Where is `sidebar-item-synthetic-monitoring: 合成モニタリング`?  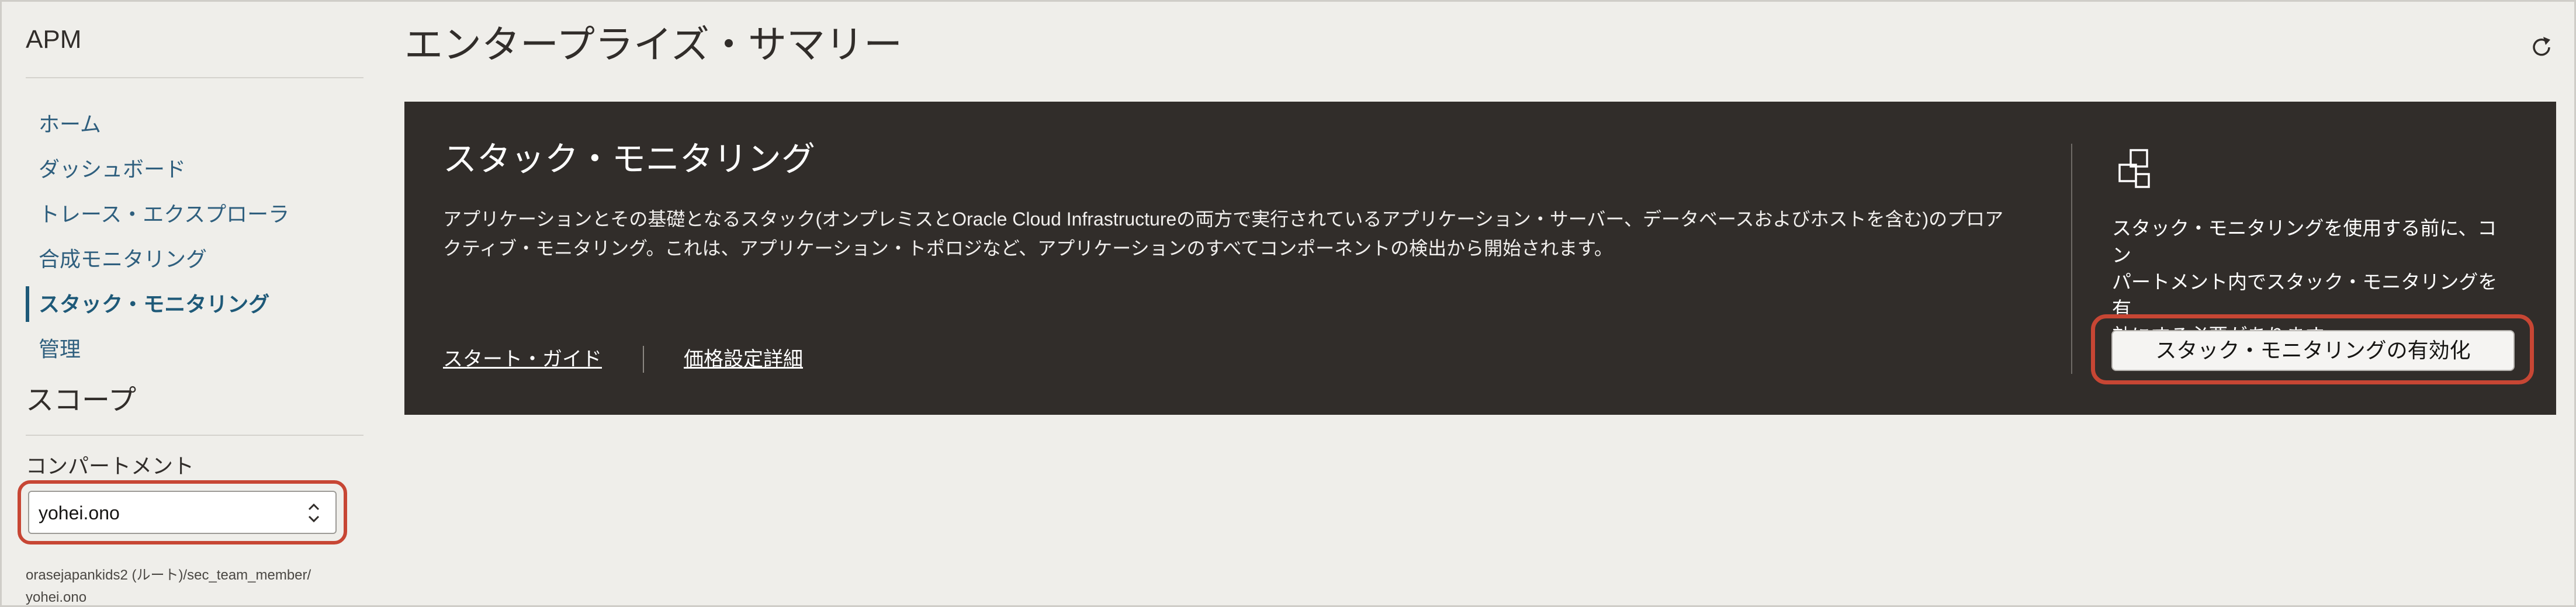 sidebar-item-synthetic-monitoring: 合成モニタリング is located at coordinates (194, 259).